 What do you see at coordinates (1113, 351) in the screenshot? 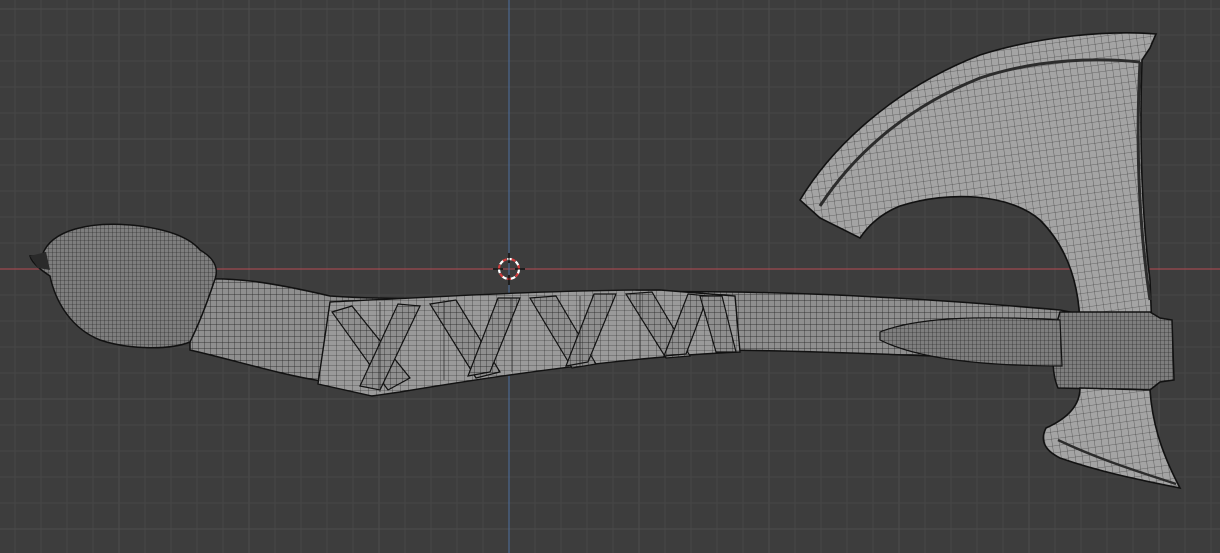
I see `axe-eye-socket` at bounding box center [1113, 351].